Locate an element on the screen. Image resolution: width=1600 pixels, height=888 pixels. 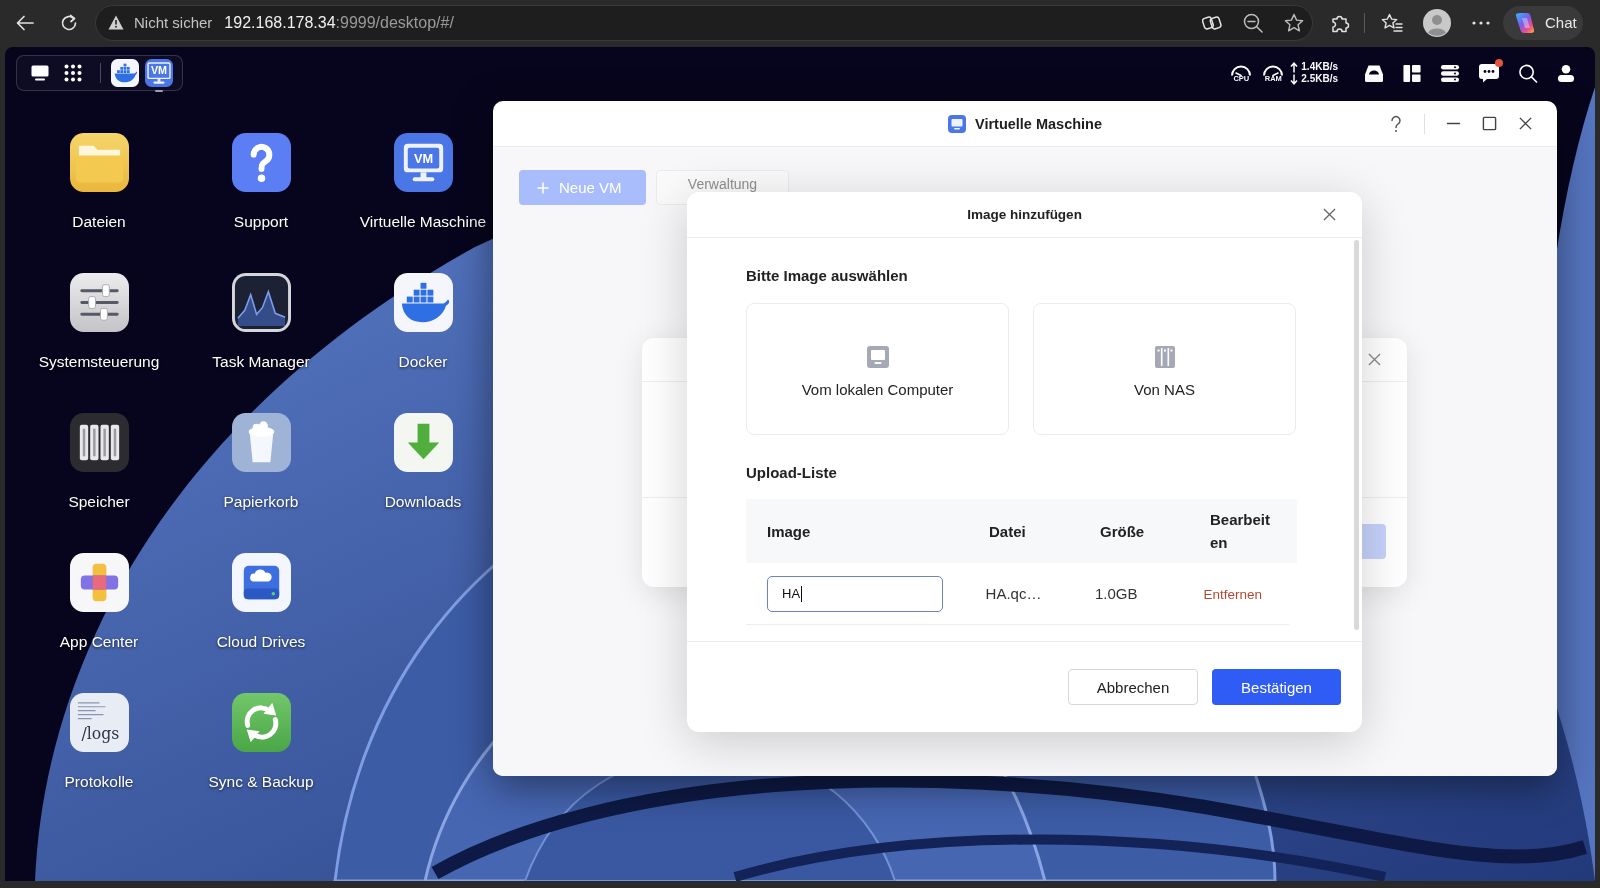
app-label: Speicher is located at coordinates (99, 502).